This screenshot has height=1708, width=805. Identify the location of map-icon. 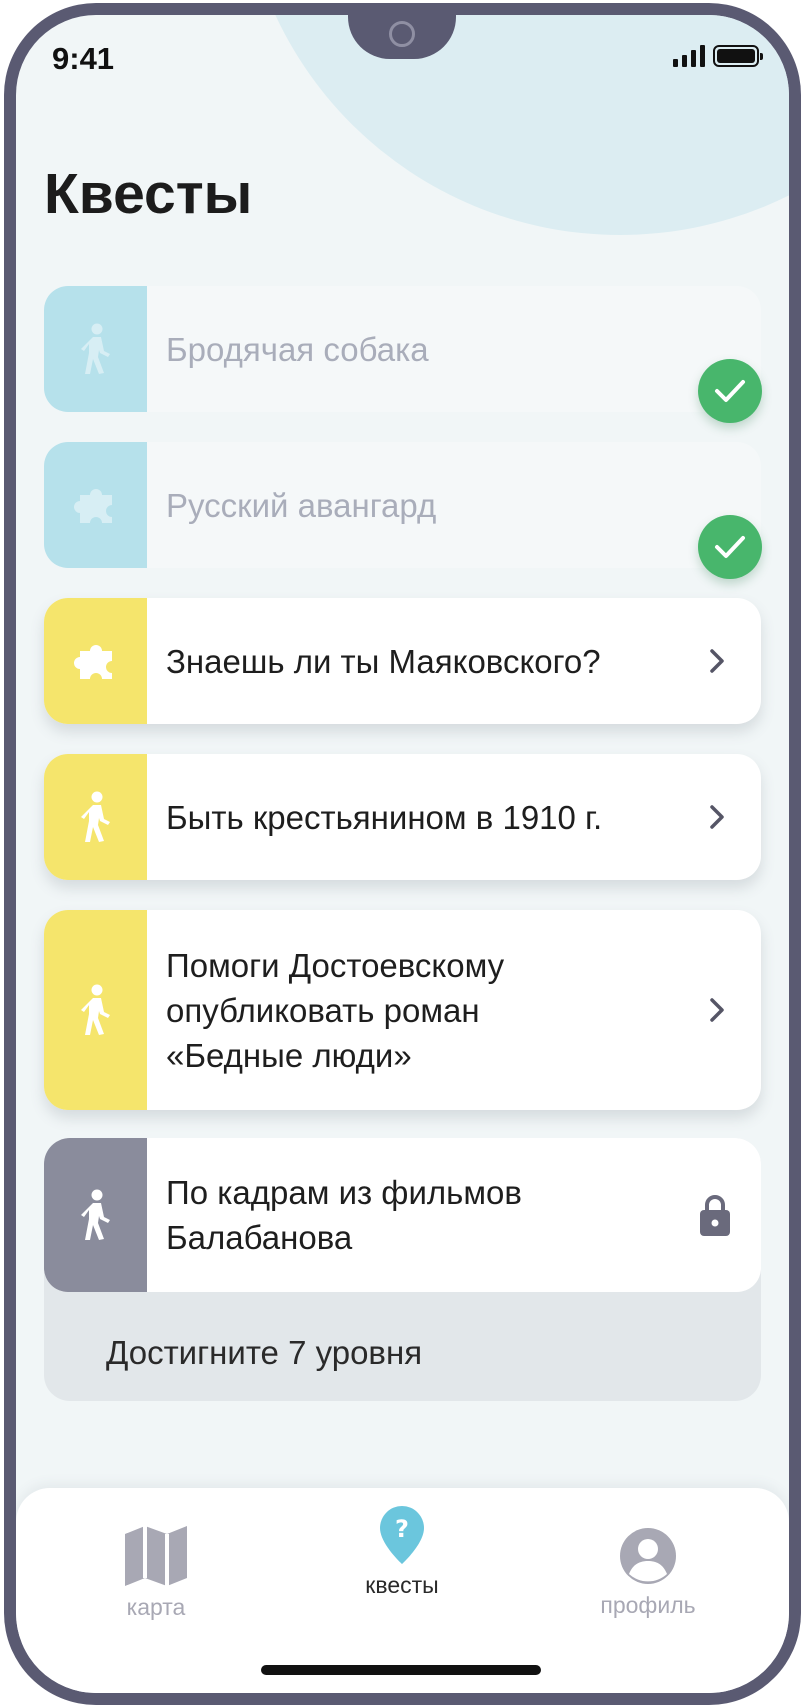
(156, 1556).